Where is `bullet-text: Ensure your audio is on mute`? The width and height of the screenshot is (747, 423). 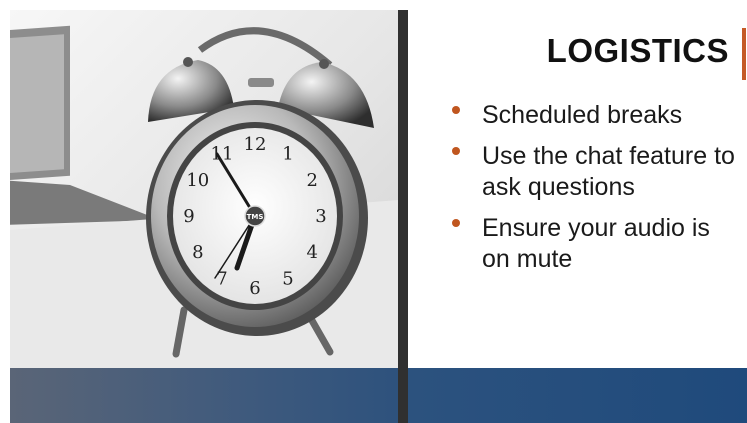
bullet-text: Ensure your audio is on mute is located at coordinates (596, 243).